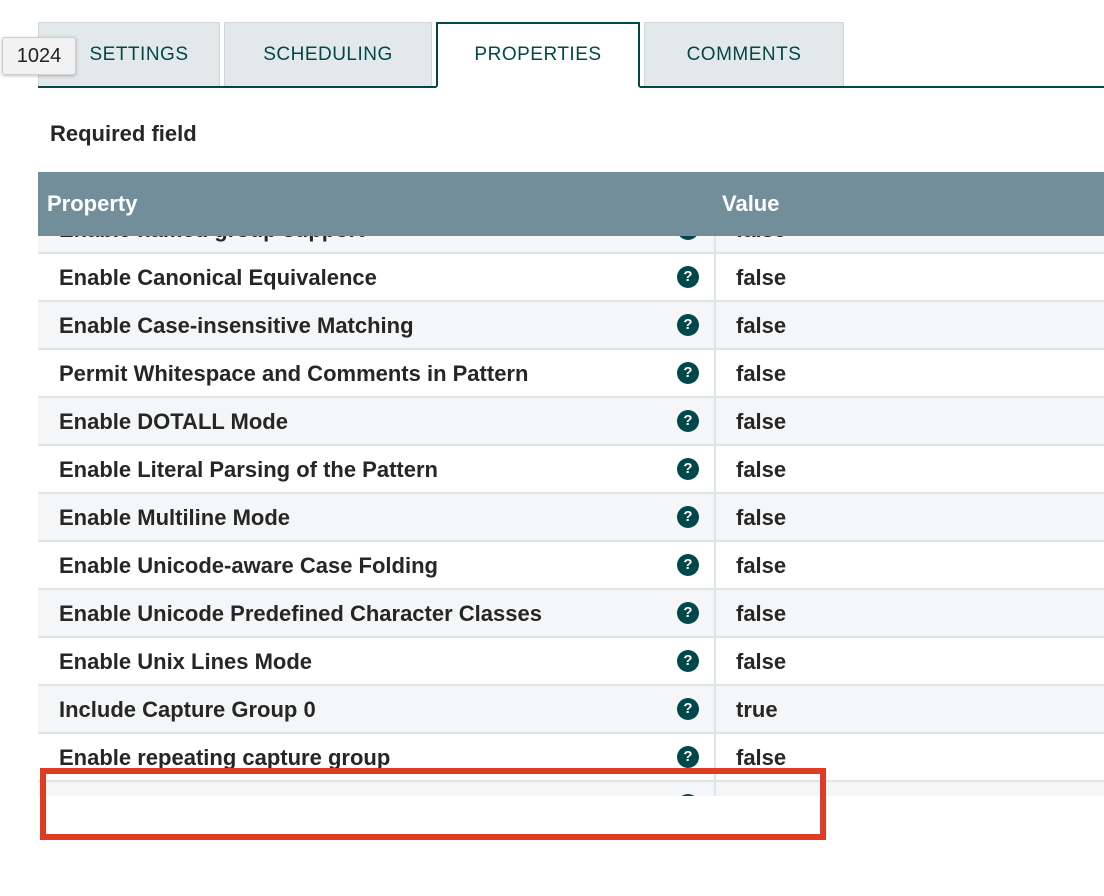 The image size is (1104, 896). I want to click on tab-properties: PROPERTIES, so click(538, 55).